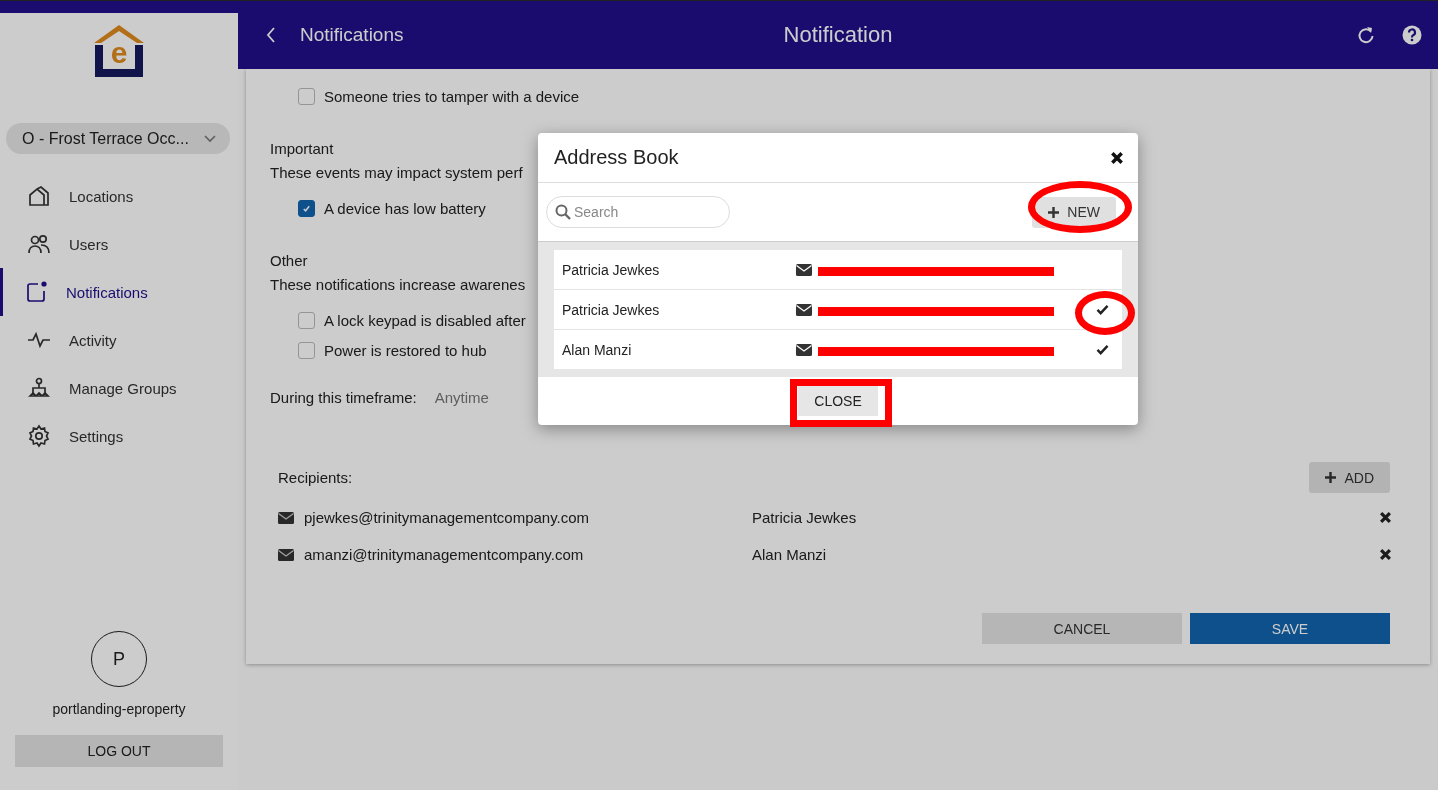  I want to click on back-link: Notifications, so click(352, 35).